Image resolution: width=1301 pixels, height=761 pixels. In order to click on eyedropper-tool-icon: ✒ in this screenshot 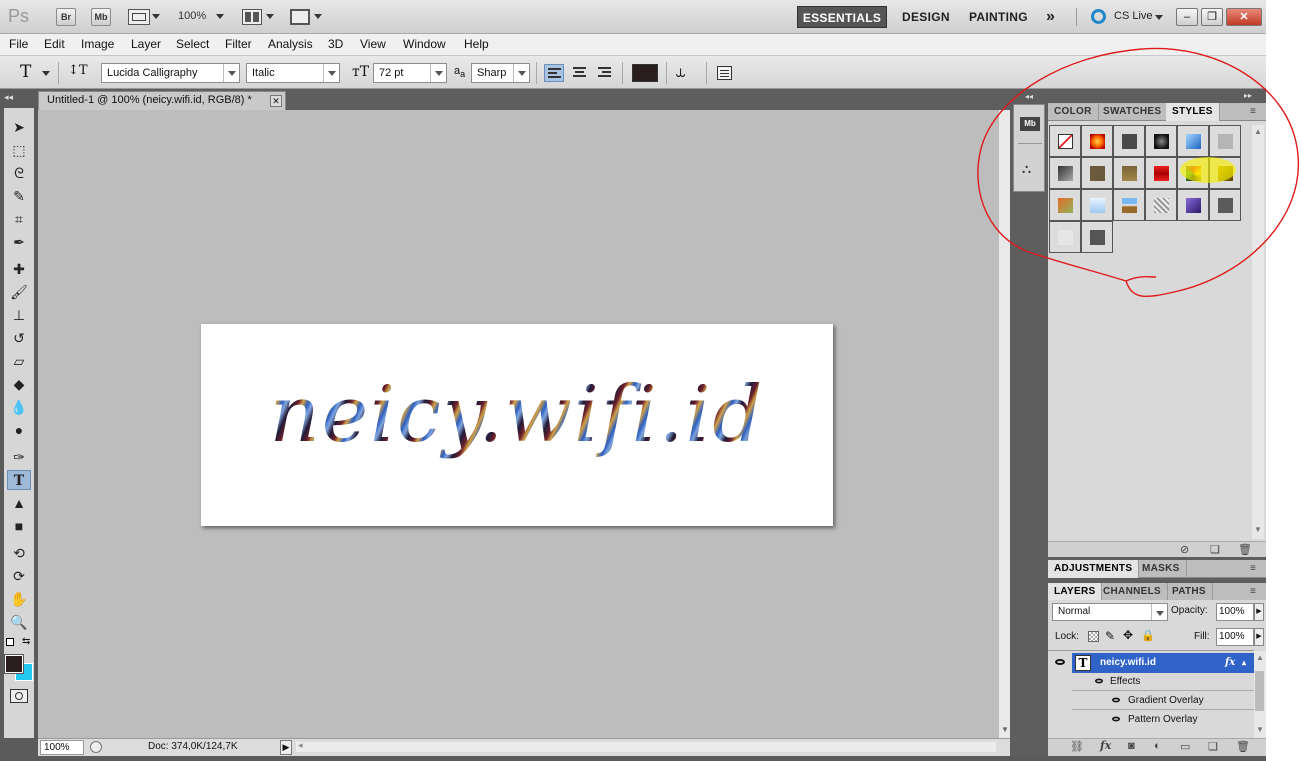, I will do `click(19, 242)`.